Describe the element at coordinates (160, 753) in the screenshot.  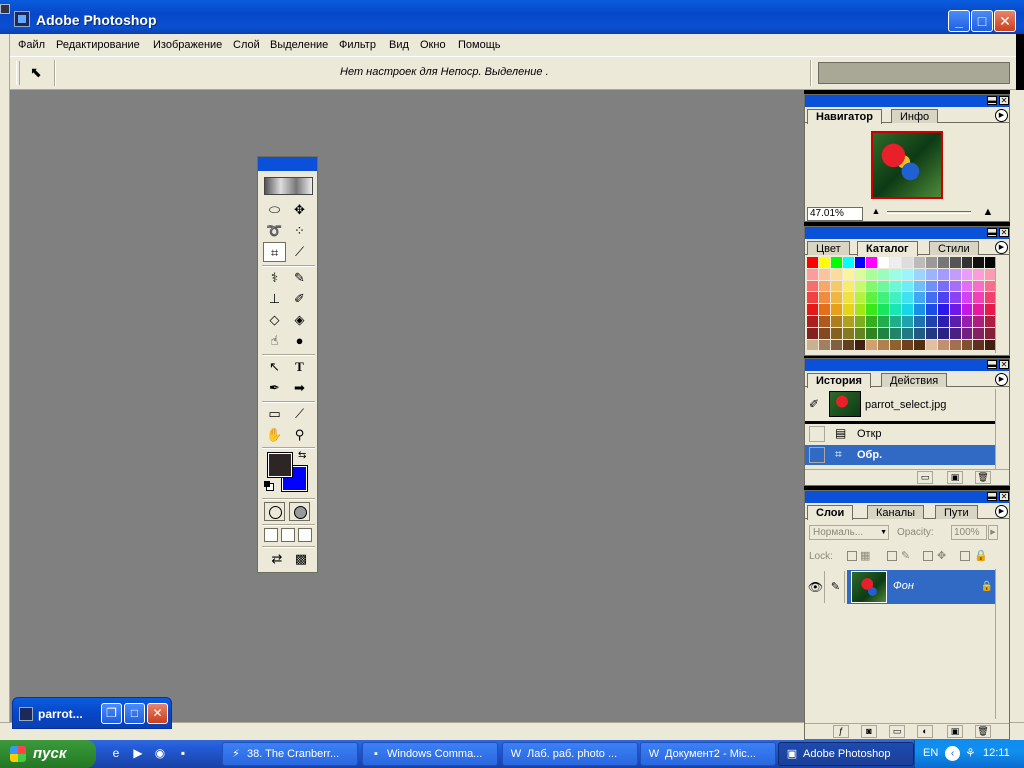
I see `winamp-quicklaunch-icon: ◉` at that location.